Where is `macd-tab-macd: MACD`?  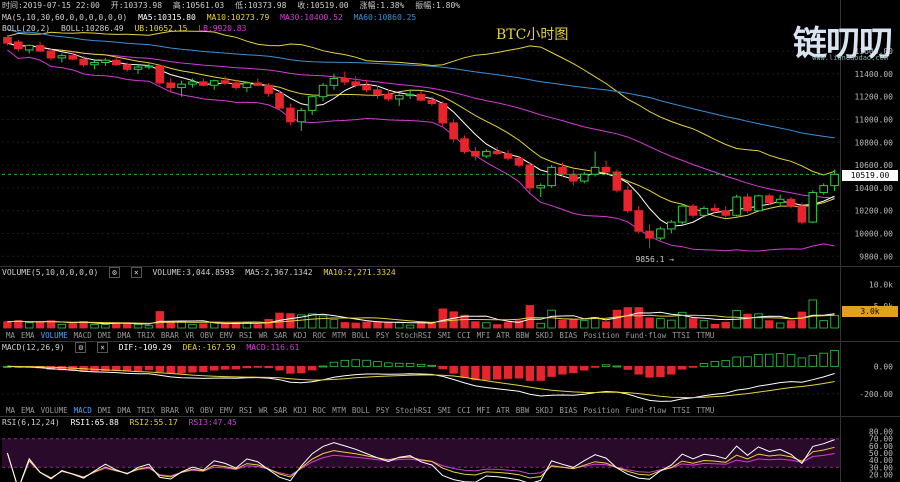
macd-tab-macd: MACD is located at coordinates (83, 410).